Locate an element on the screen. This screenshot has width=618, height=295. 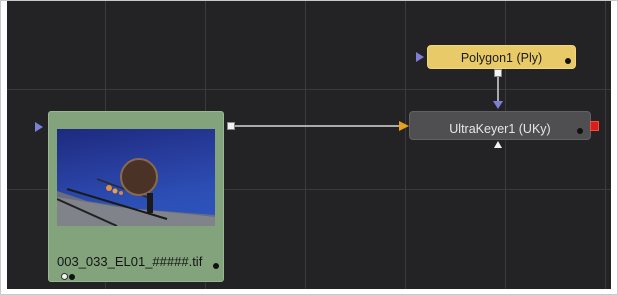
thumbnail-image is located at coordinates (136, 192).